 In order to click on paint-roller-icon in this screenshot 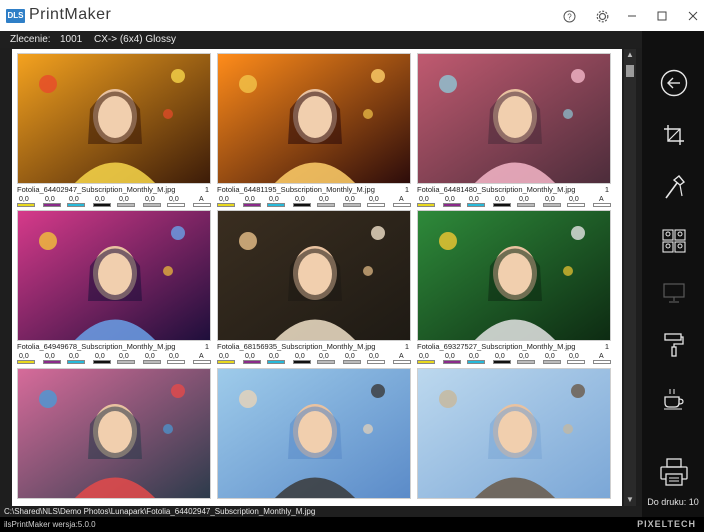, I will do `click(674, 345)`.